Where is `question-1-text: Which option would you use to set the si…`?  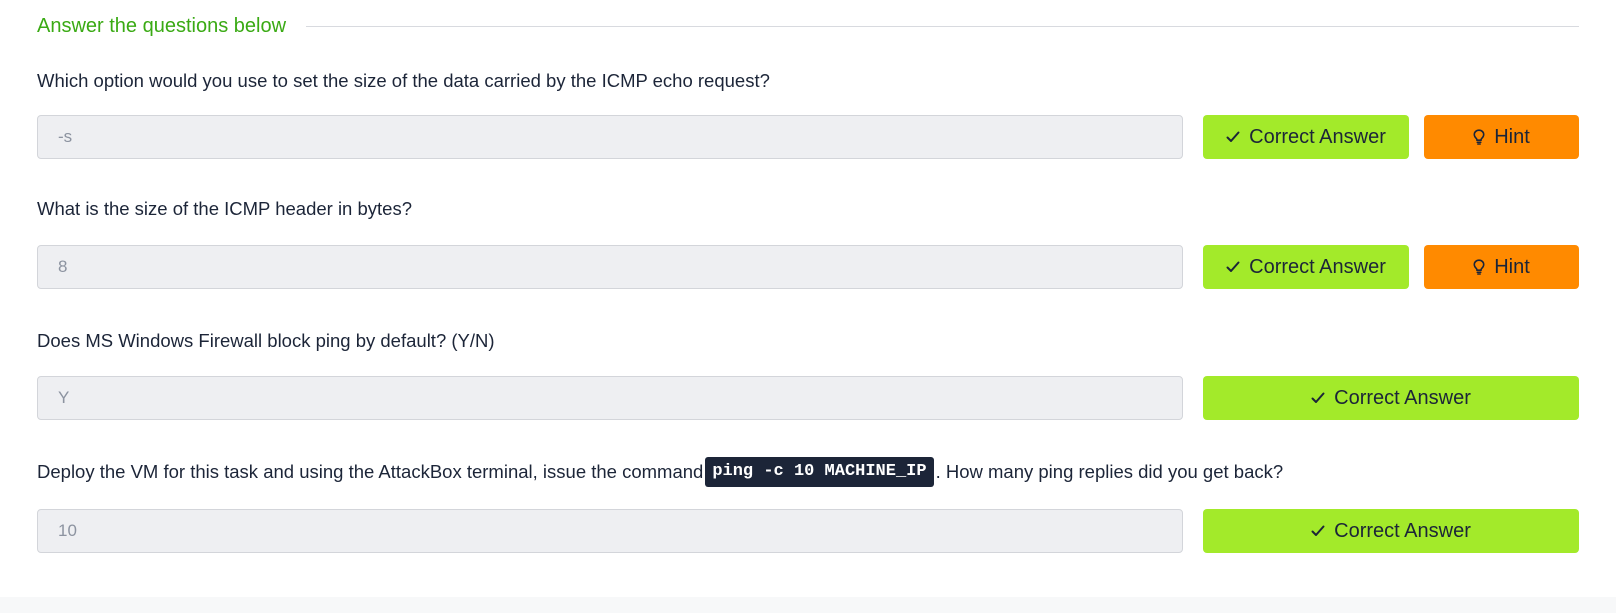
question-1-text: Which option would you use to set the si… is located at coordinates (403, 80).